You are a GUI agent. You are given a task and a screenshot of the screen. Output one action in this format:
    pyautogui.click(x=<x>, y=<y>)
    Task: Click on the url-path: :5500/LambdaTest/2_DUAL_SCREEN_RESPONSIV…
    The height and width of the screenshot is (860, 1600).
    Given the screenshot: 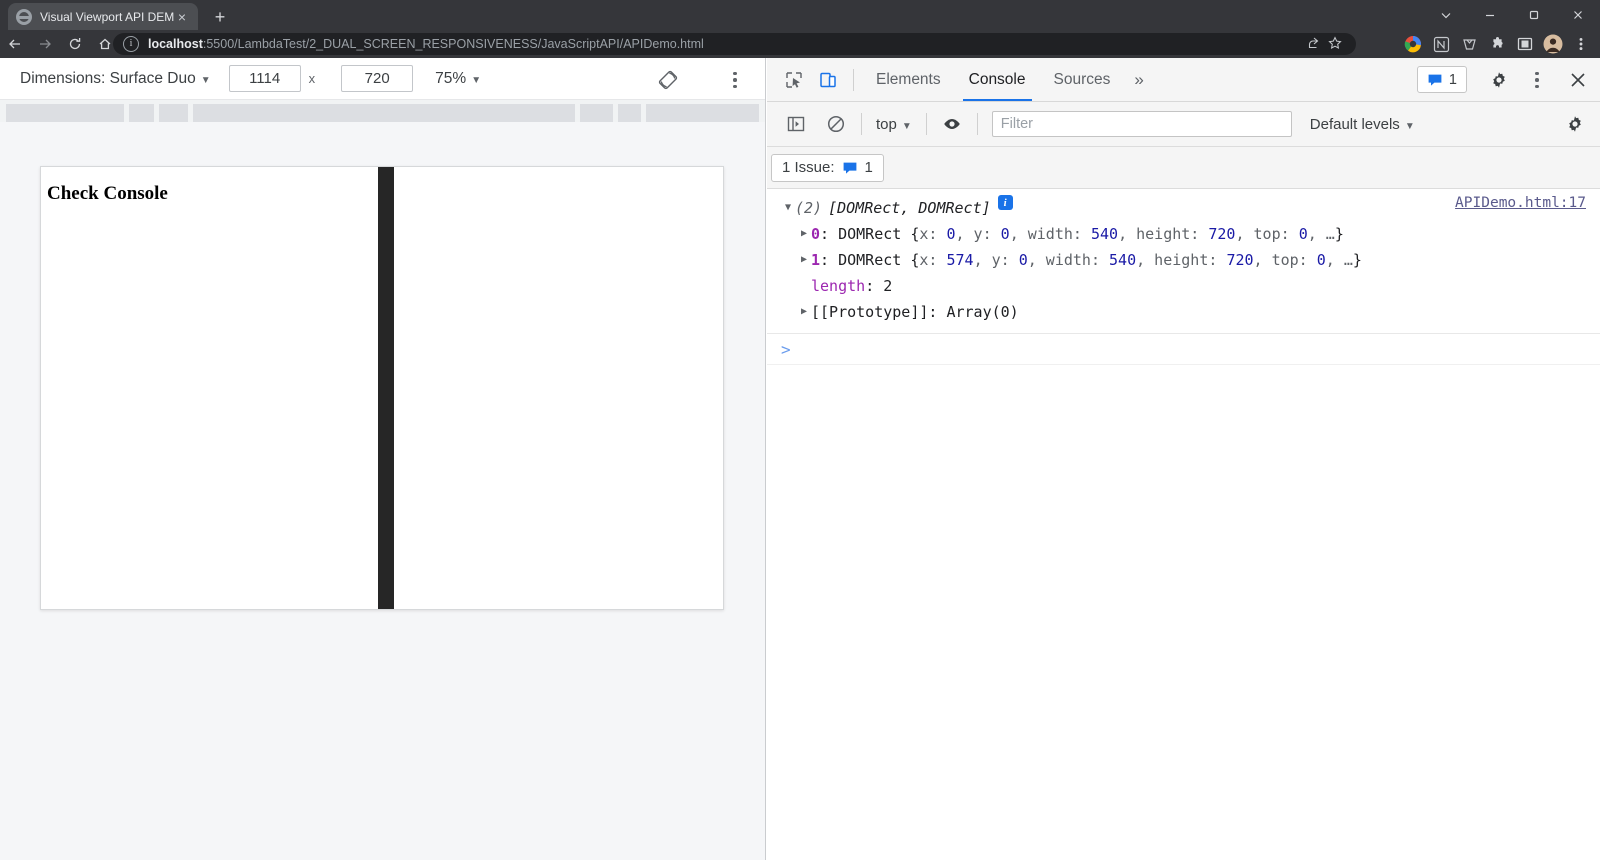 What is the action you would take?
    pyautogui.click(x=453, y=44)
    